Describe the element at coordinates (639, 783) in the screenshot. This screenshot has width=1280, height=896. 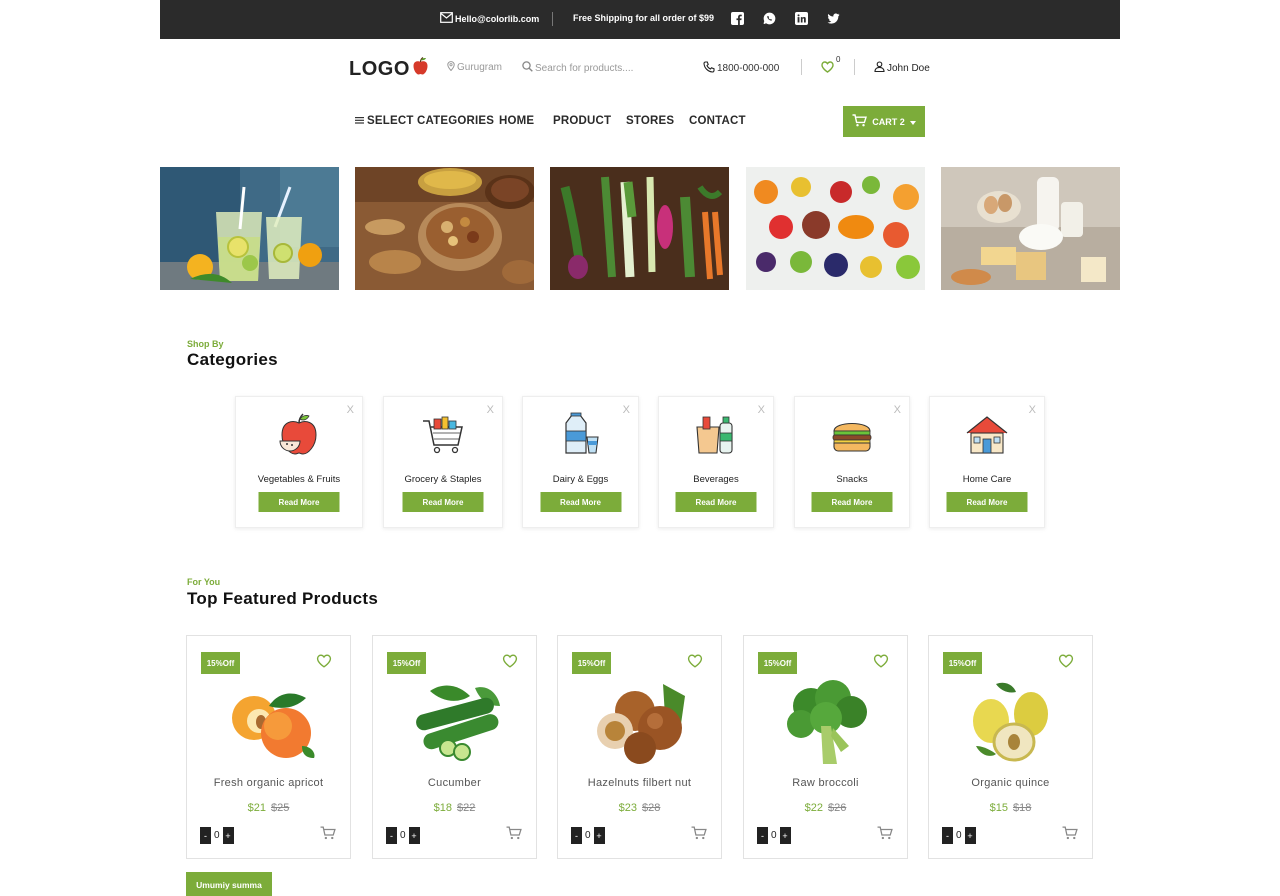
I see `product-name: Hazelnuts filbert nut` at that location.